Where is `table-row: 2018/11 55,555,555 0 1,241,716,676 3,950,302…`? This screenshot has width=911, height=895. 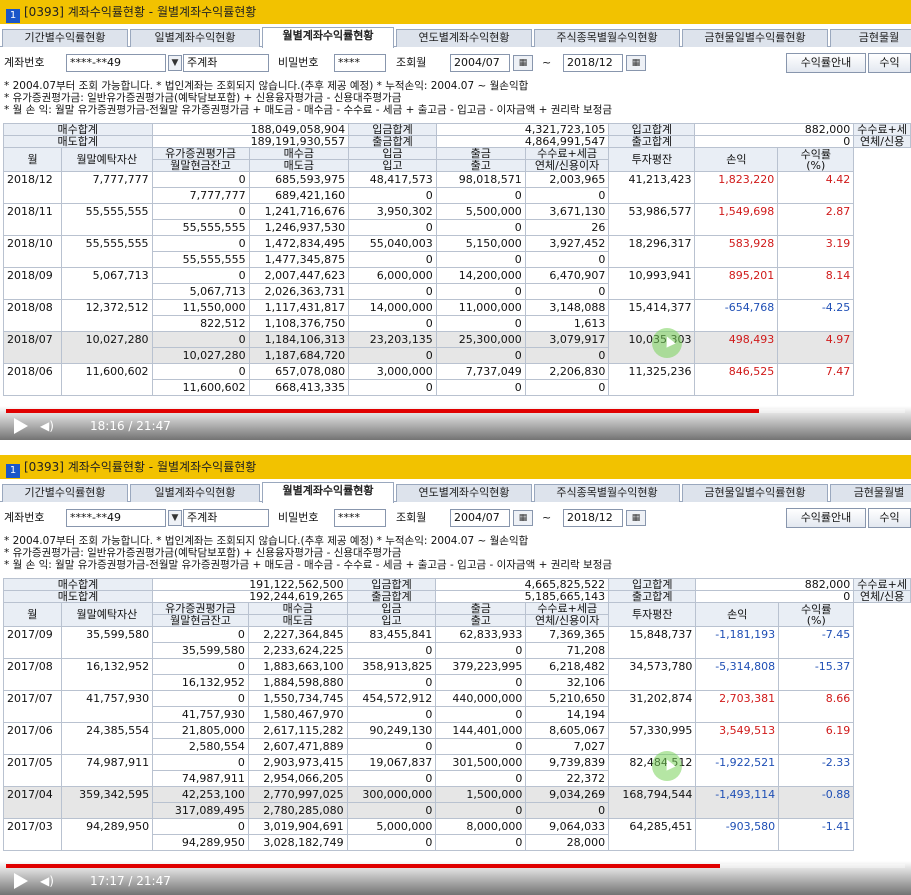 table-row: 2018/11 55,555,555 0 1,241,716,676 3,950,302… is located at coordinates (456, 219).